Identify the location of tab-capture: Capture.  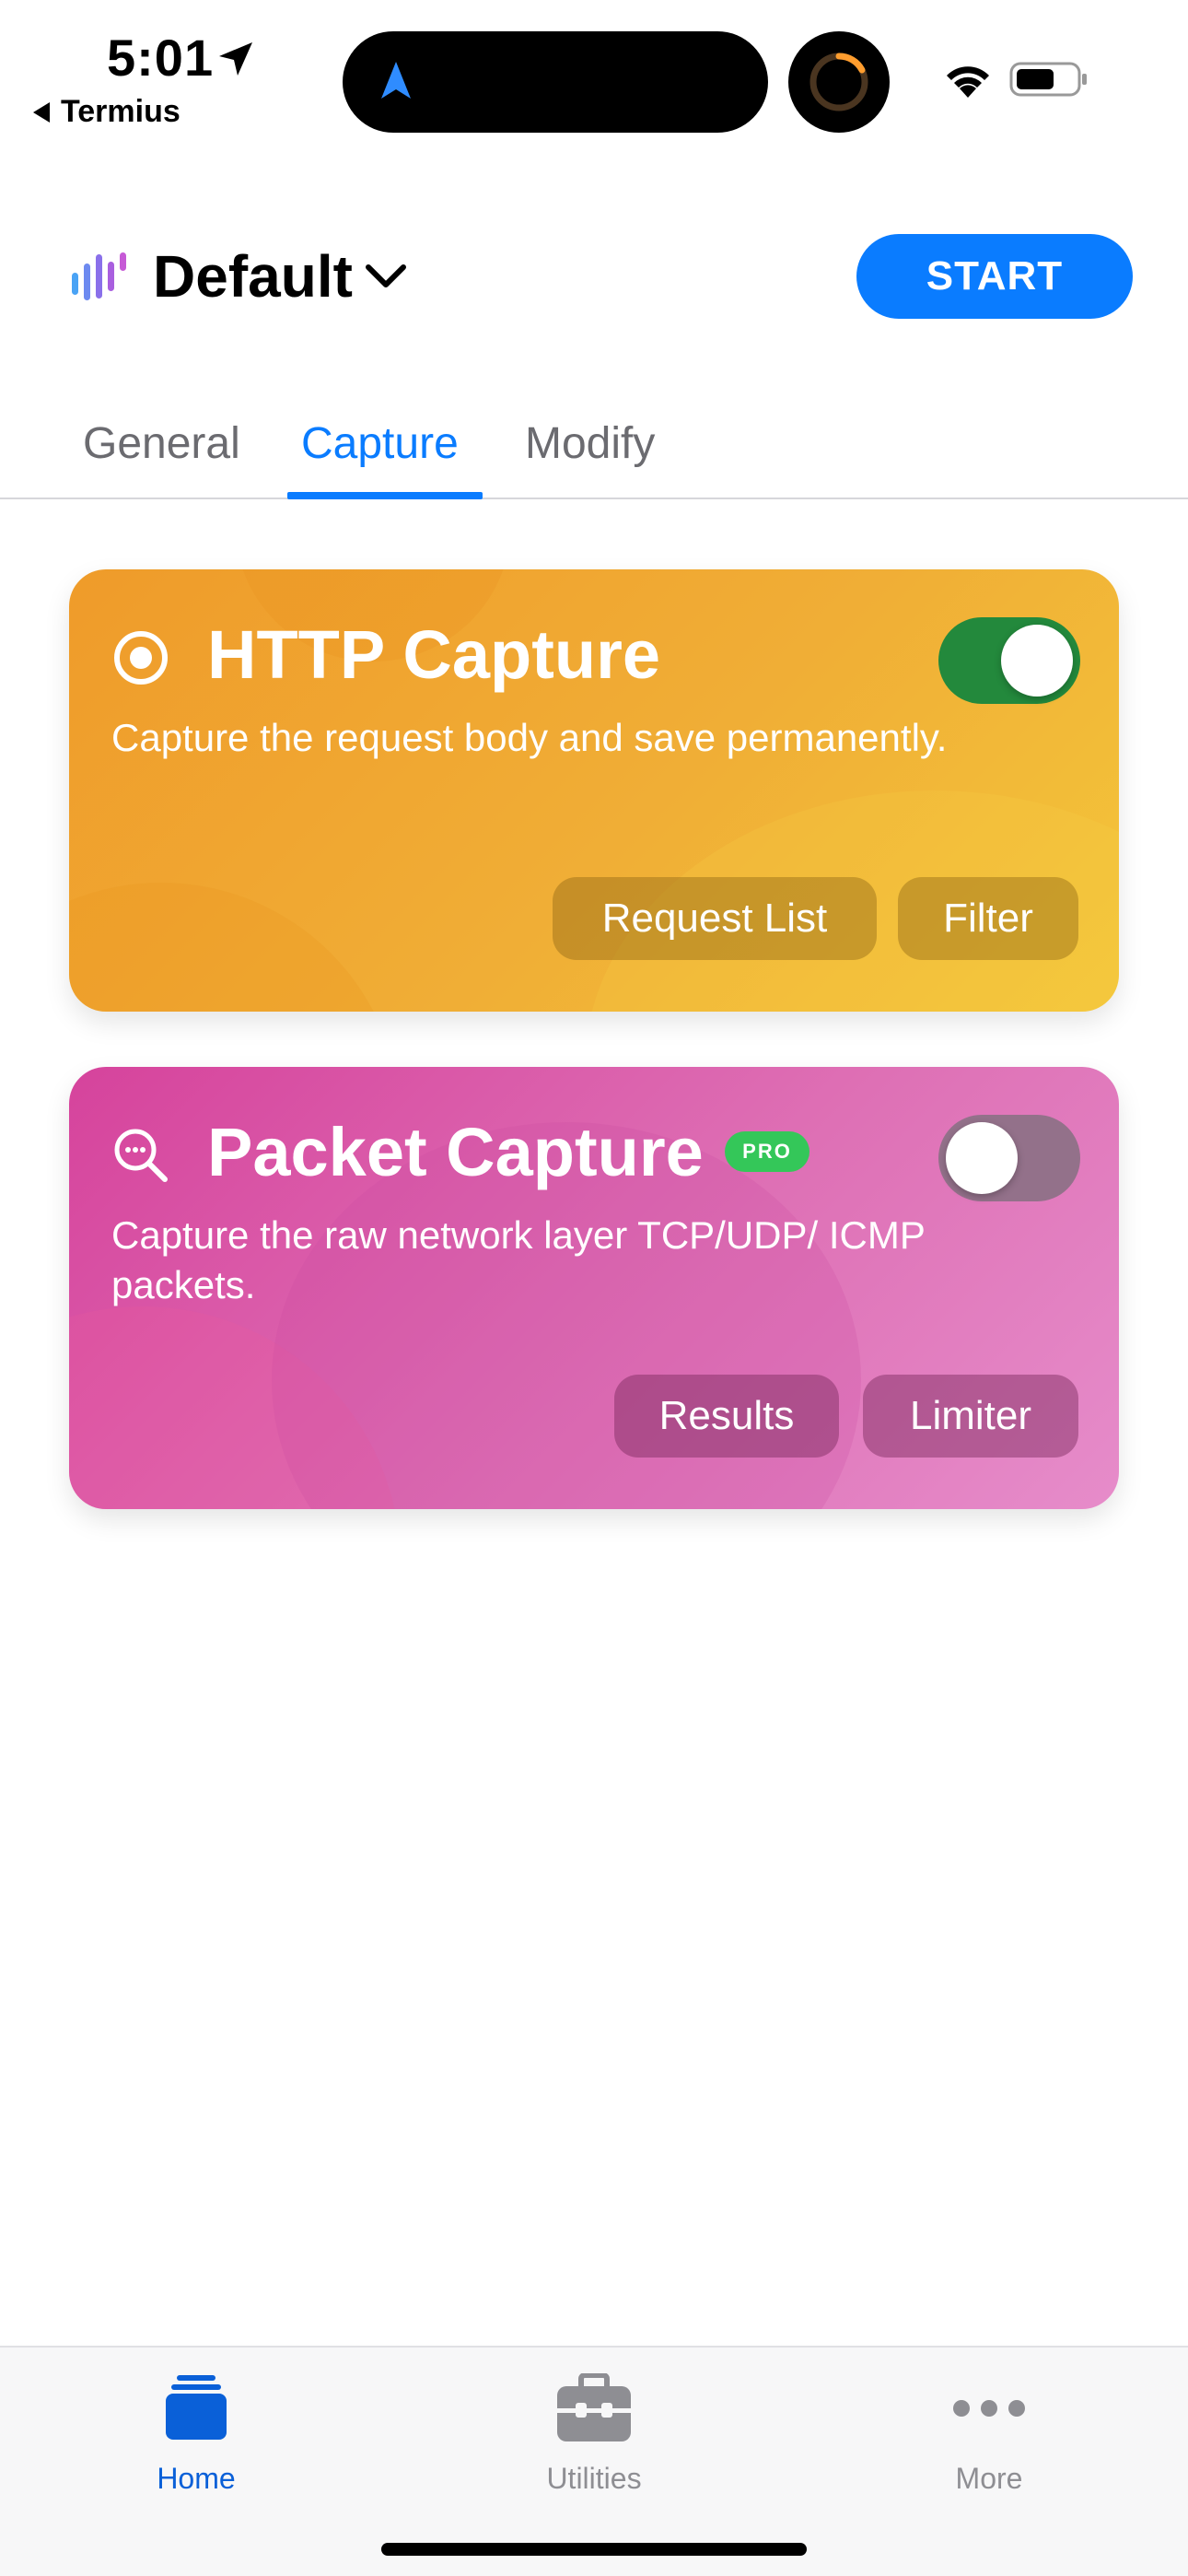
(380, 444).